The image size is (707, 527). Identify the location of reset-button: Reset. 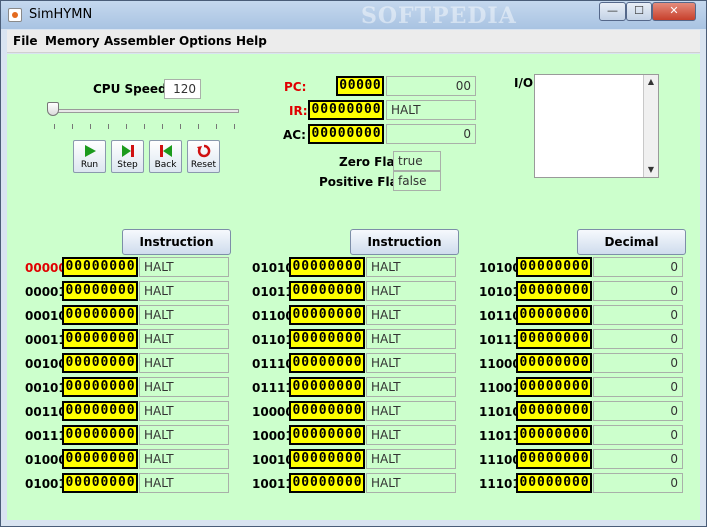
(203, 156).